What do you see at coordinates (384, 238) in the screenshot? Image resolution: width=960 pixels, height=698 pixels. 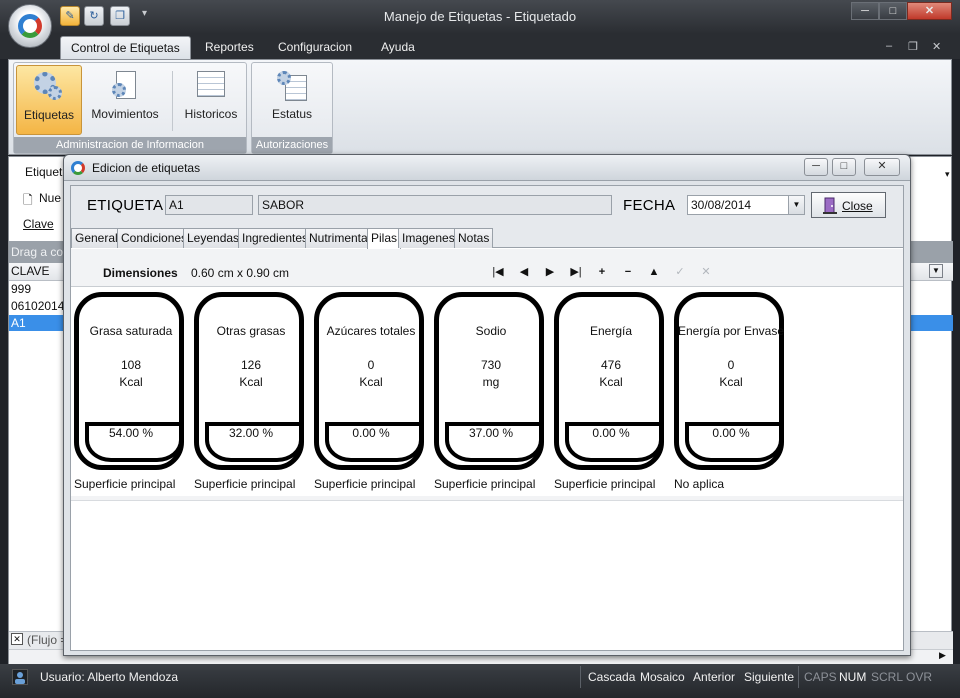 I see `tab-pilas: Pilas` at bounding box center [384, 238].